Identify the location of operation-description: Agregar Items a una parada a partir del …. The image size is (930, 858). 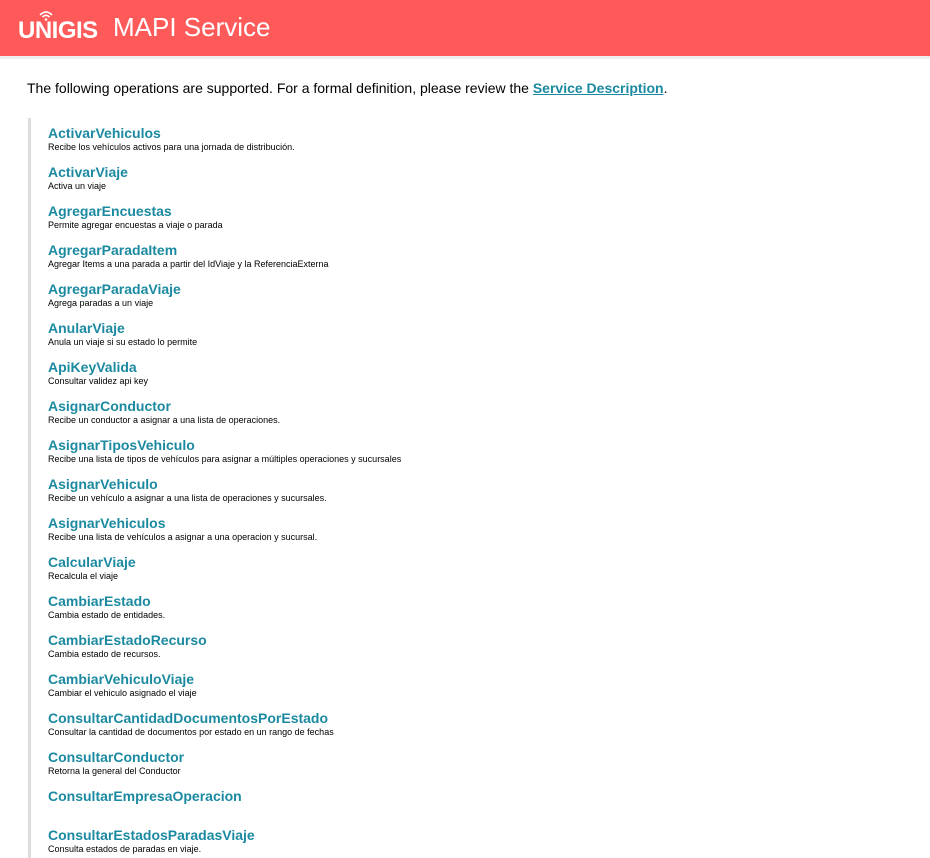
(188, 264).